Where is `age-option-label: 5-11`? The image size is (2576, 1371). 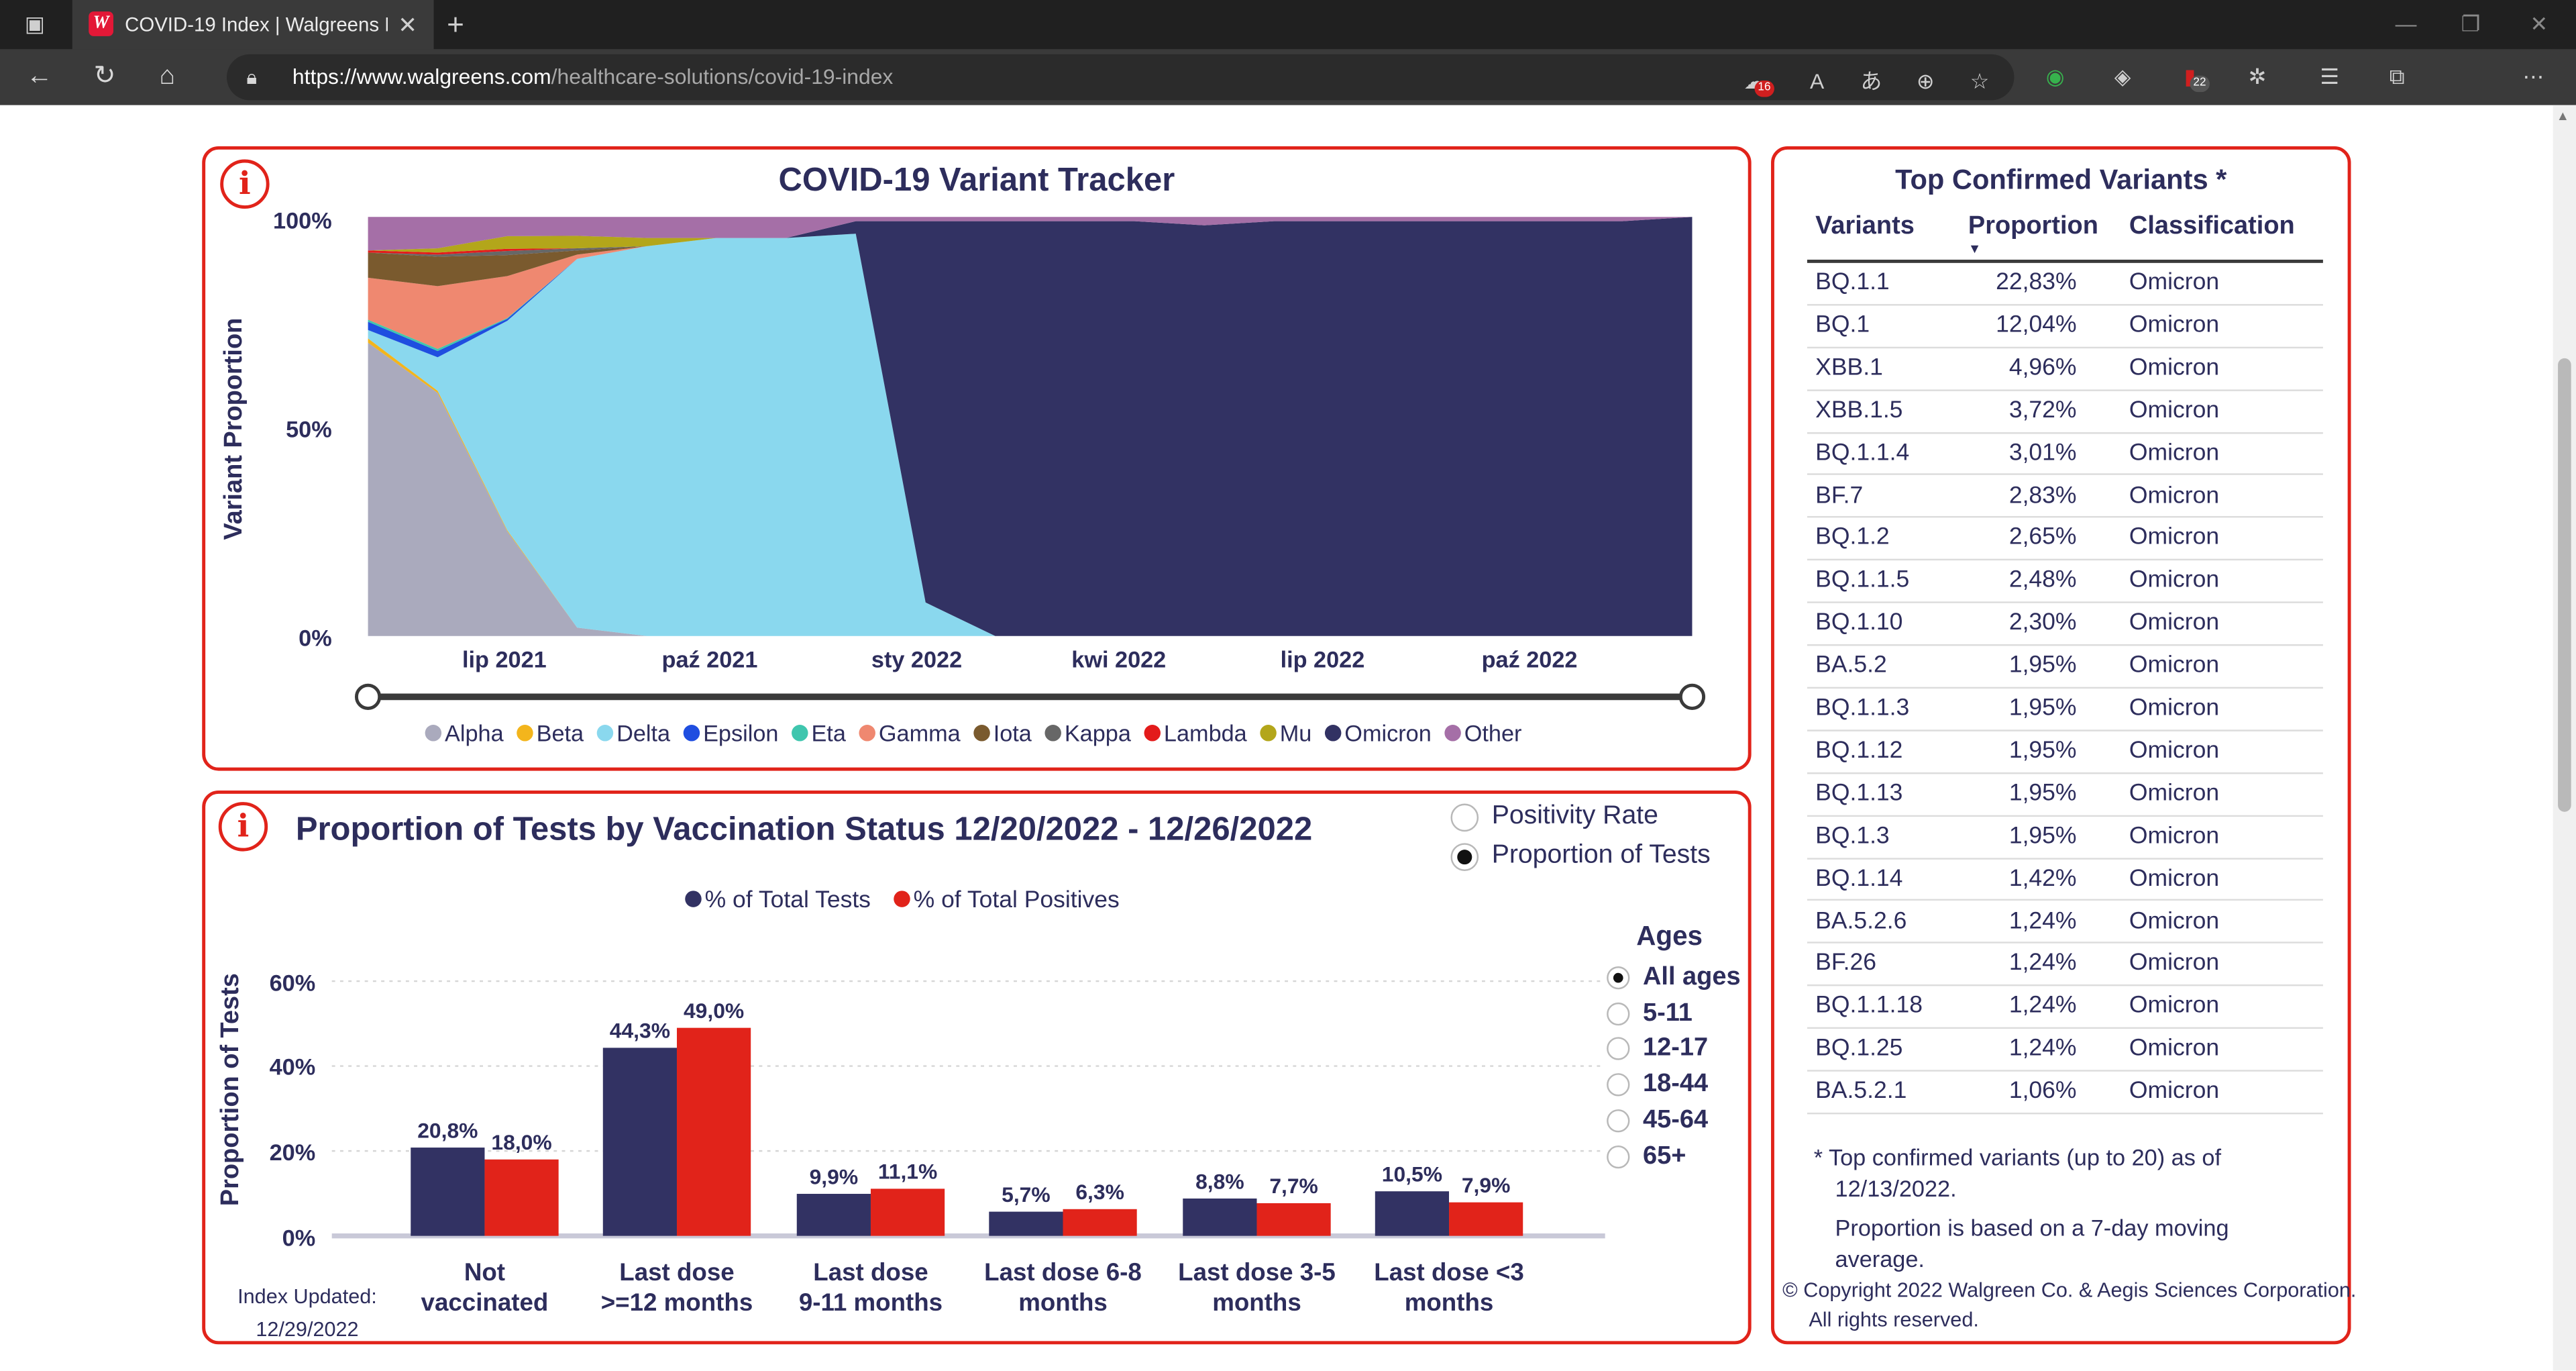 age-option-label: 5-11 is located at coordinates (1668, 1013).